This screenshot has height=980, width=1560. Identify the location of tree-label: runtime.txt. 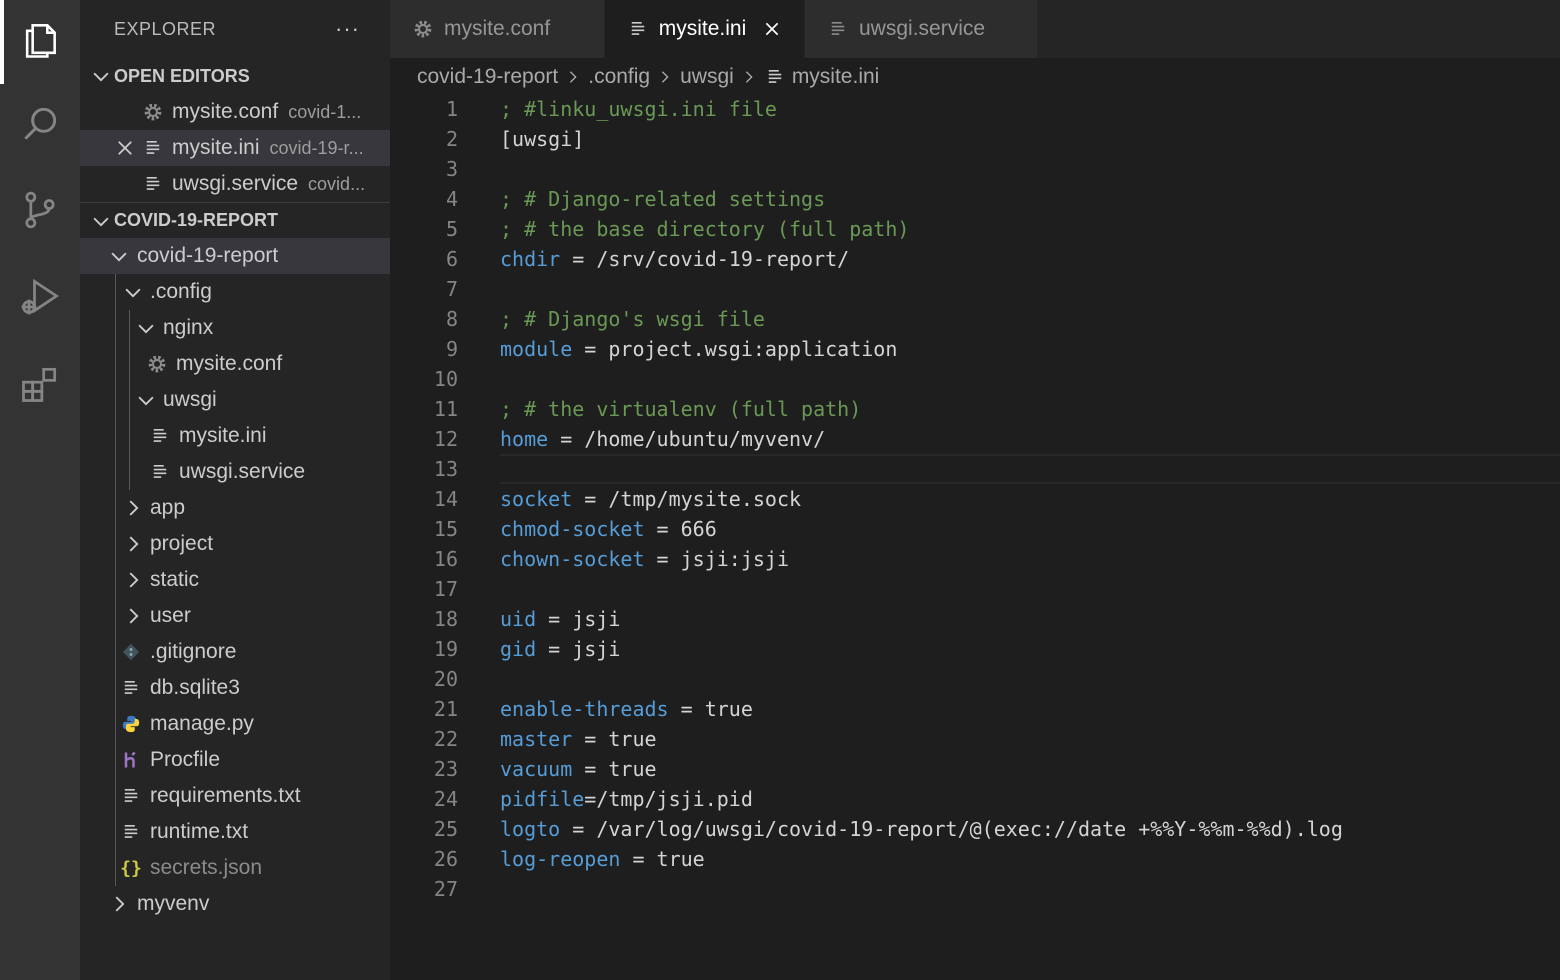
(199, 831).